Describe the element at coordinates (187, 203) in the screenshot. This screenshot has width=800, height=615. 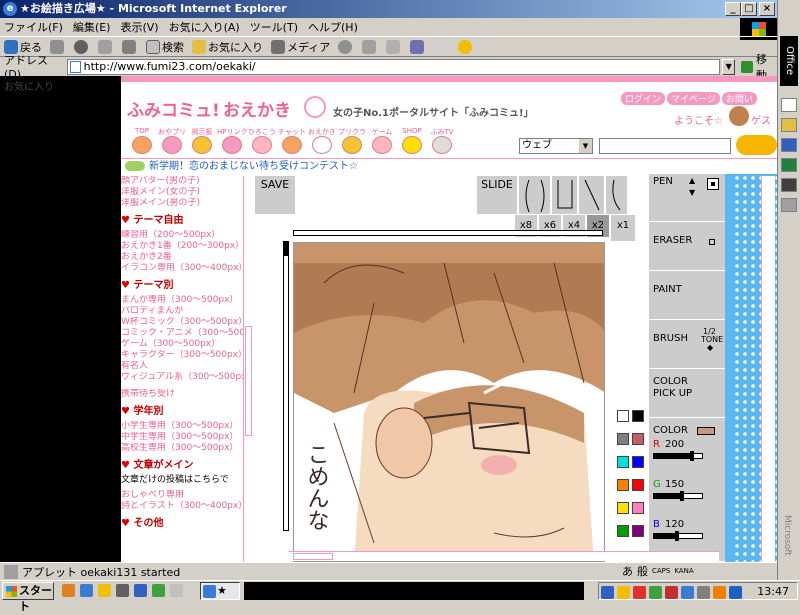
I see `sidebar-link: 洋服メイン(男の子)` at that location.